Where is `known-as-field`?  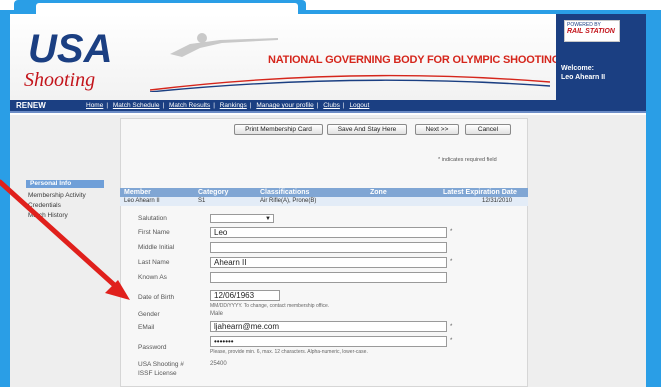
known-as-field is located at coordinates (328, 277).